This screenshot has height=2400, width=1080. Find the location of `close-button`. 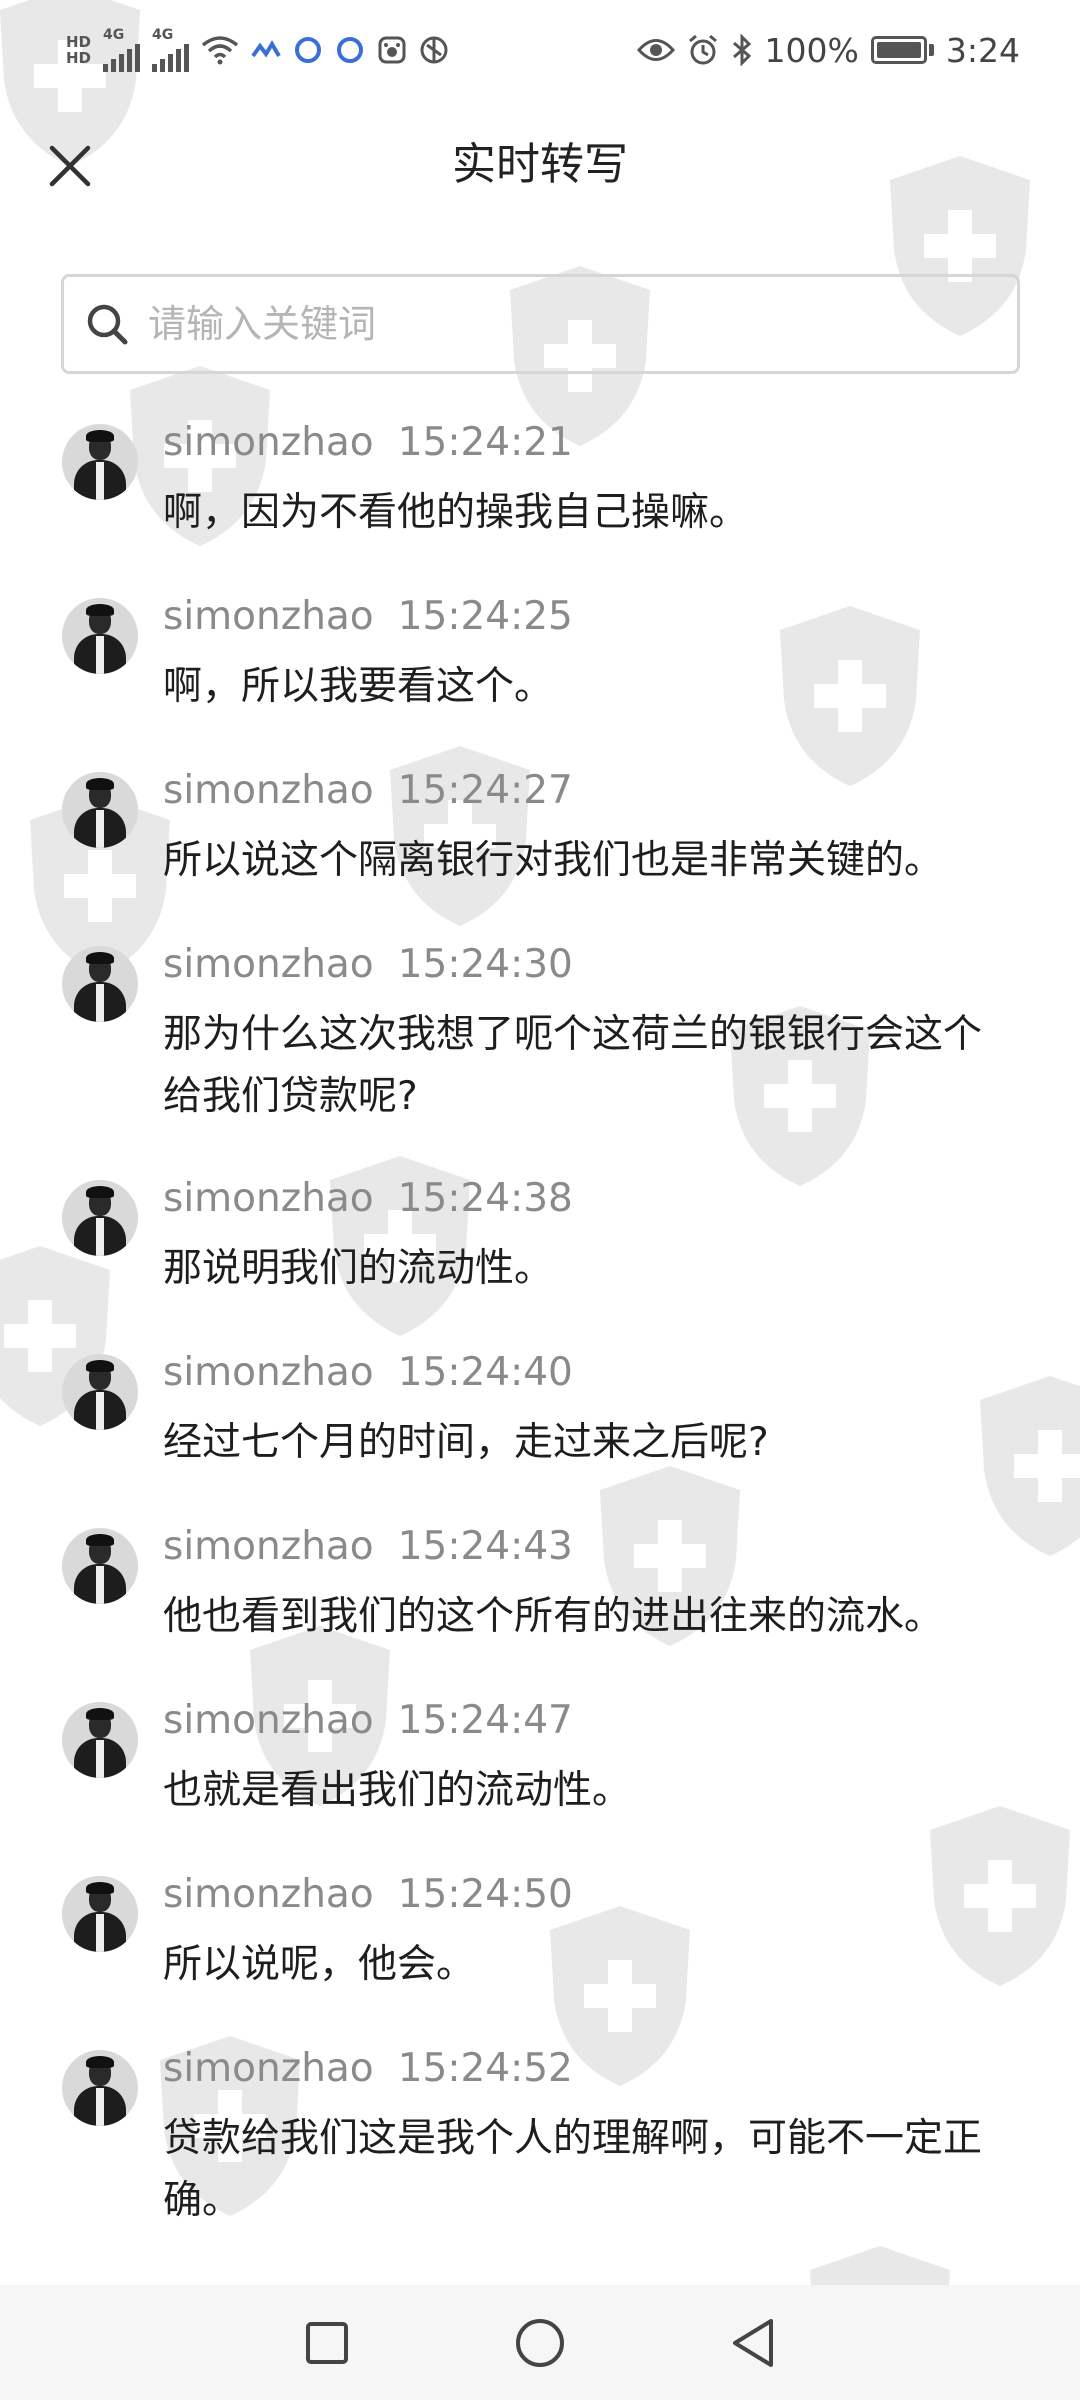

close-button is located at coordinates (70, 166).